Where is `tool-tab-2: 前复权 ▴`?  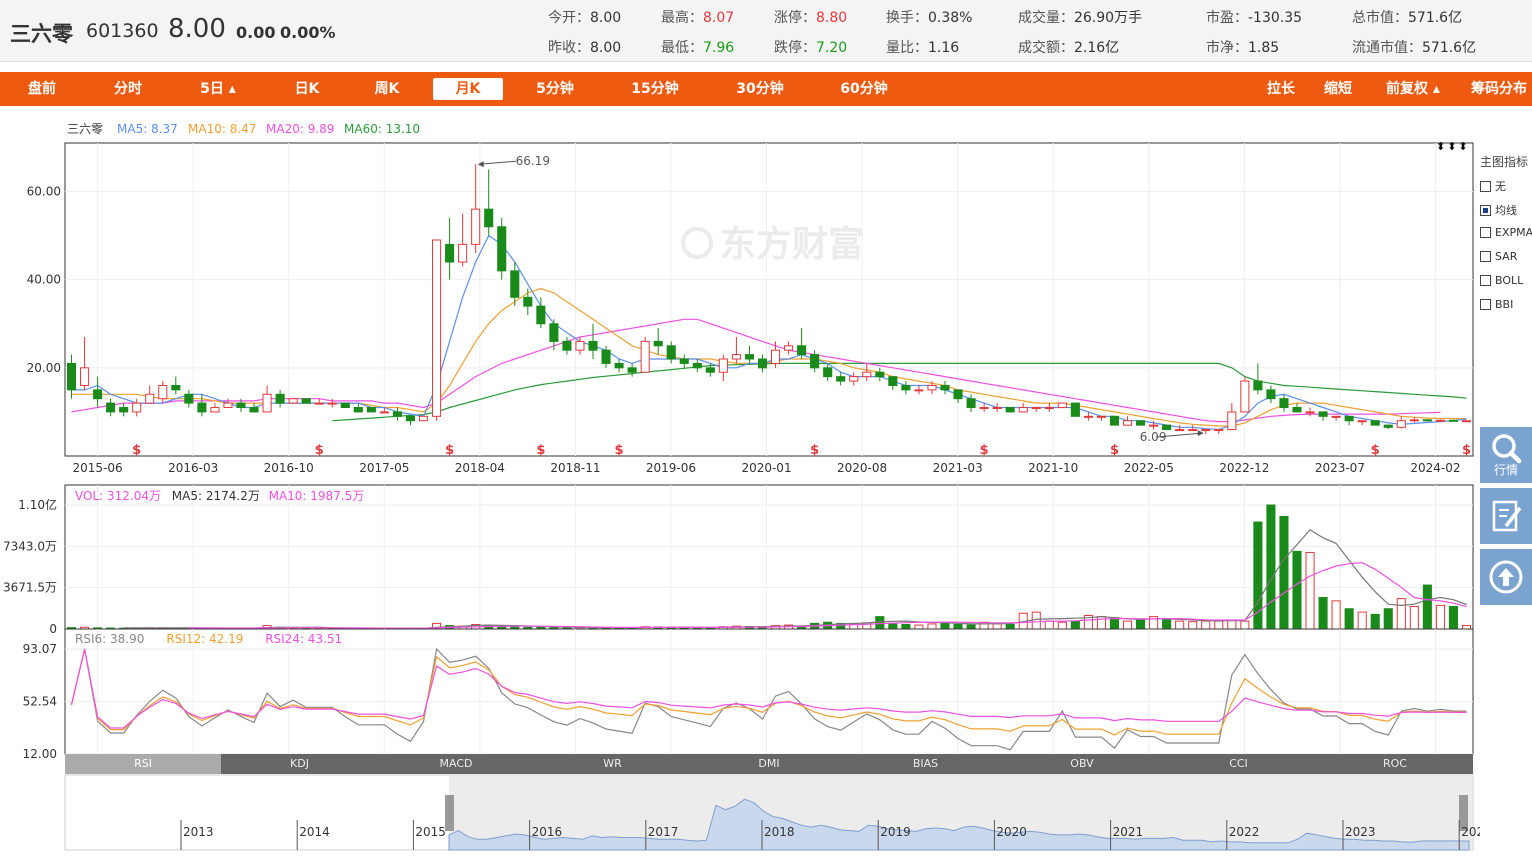 tool-tab-2: 前复权 ▴ is located at coordinates (1413, 89).